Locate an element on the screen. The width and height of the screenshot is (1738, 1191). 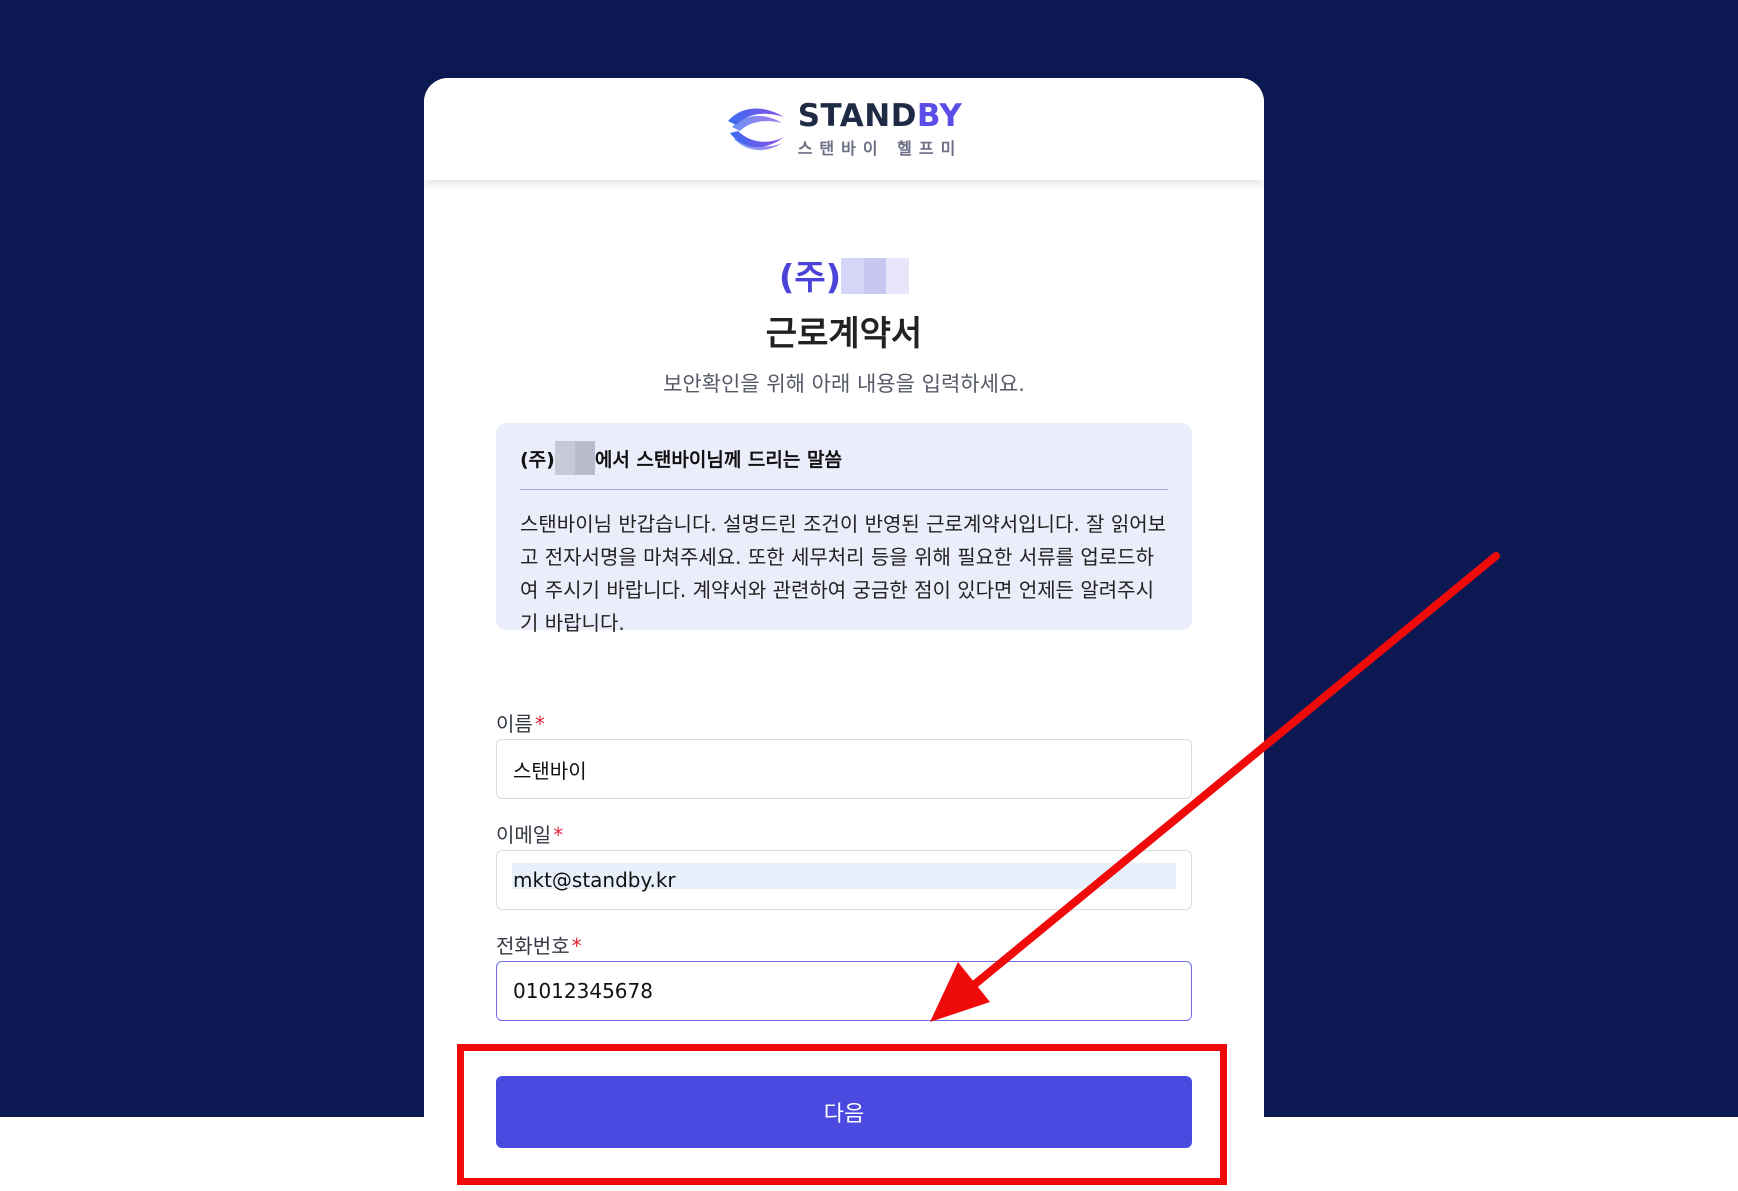
phone-label-text: 전화번호 is located at coordinates (533, 946).